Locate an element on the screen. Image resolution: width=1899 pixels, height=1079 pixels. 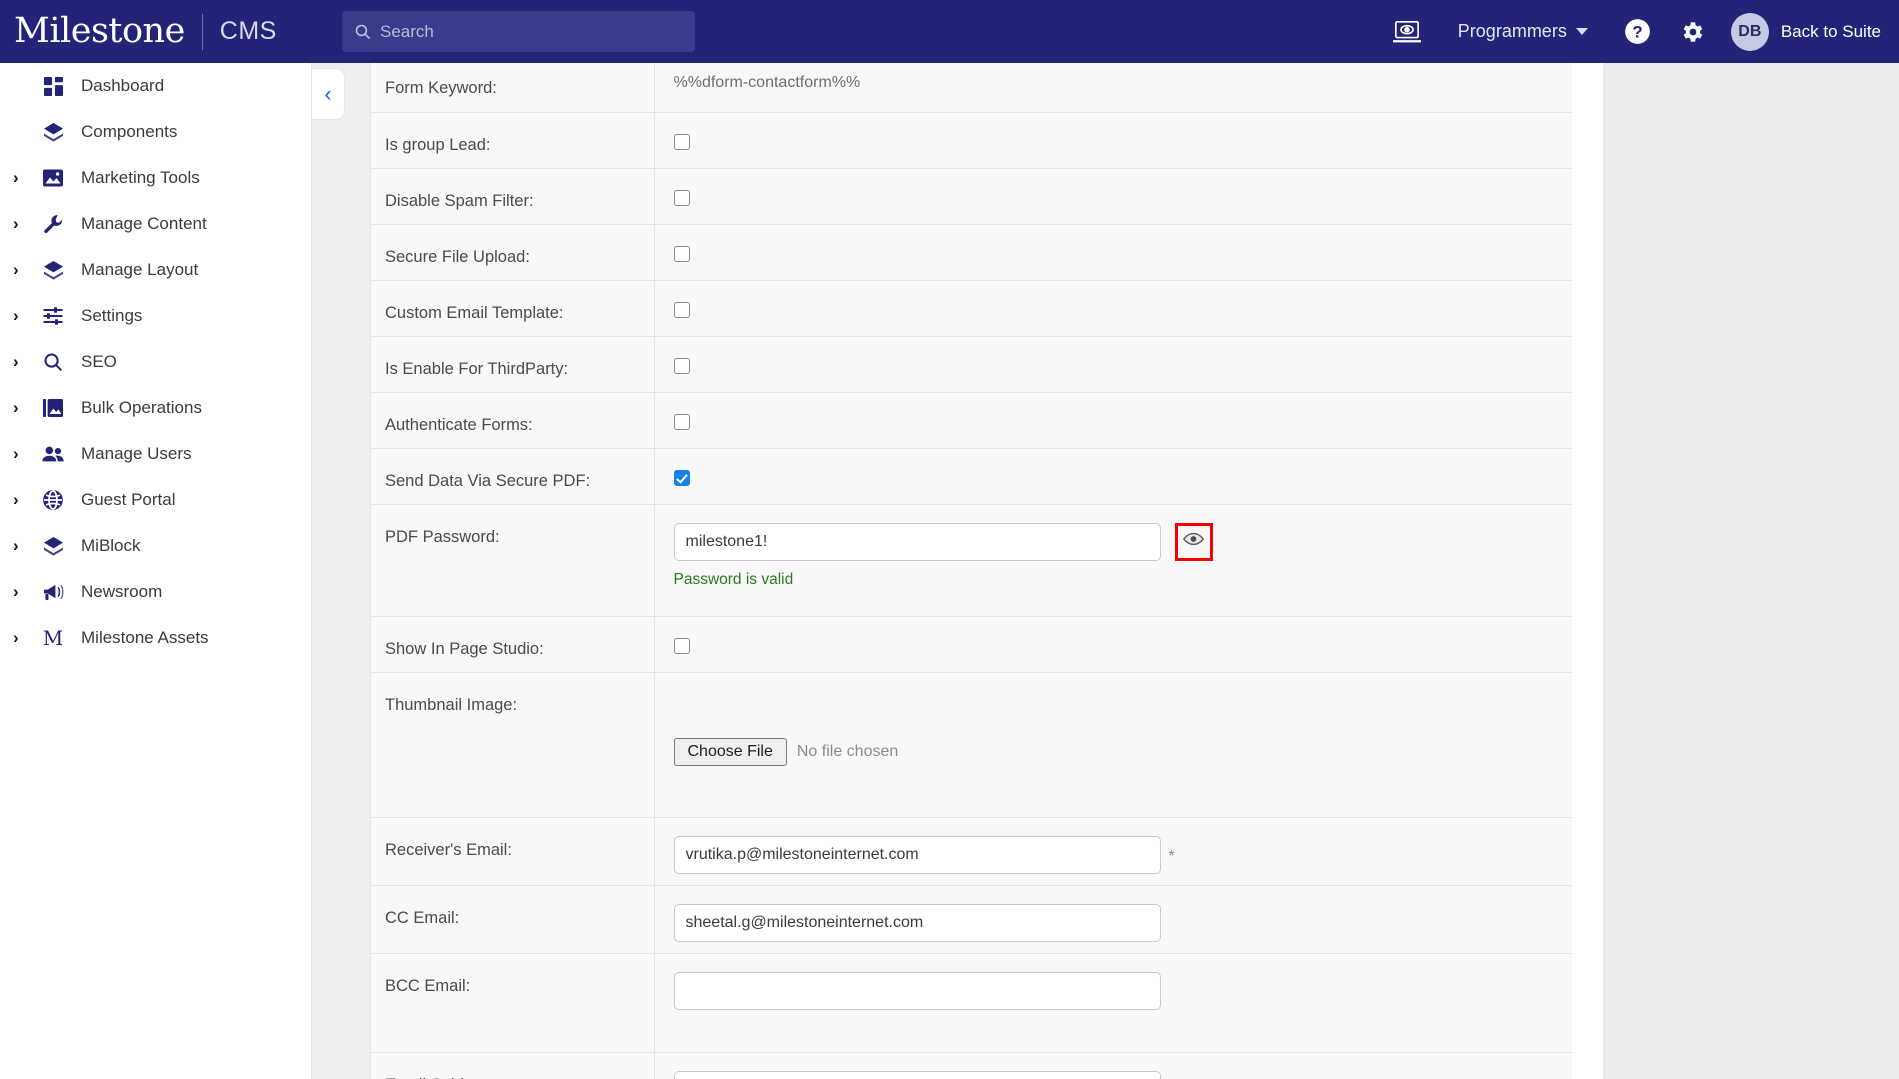
photo-stack-icon is located at coordinates (53, 408).